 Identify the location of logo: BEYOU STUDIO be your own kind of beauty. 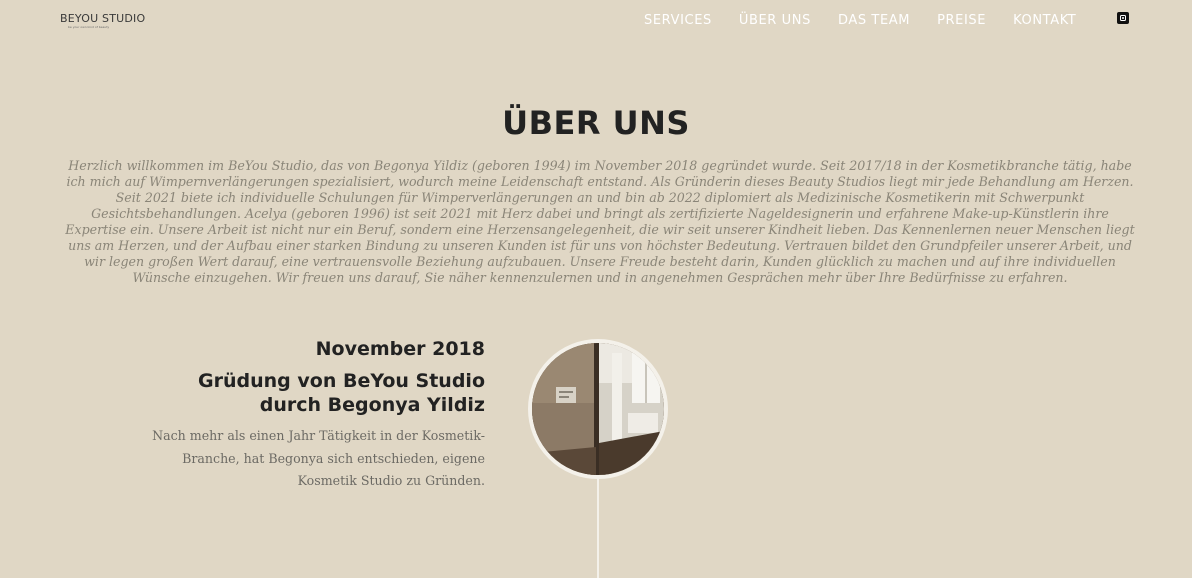
(102, 20).